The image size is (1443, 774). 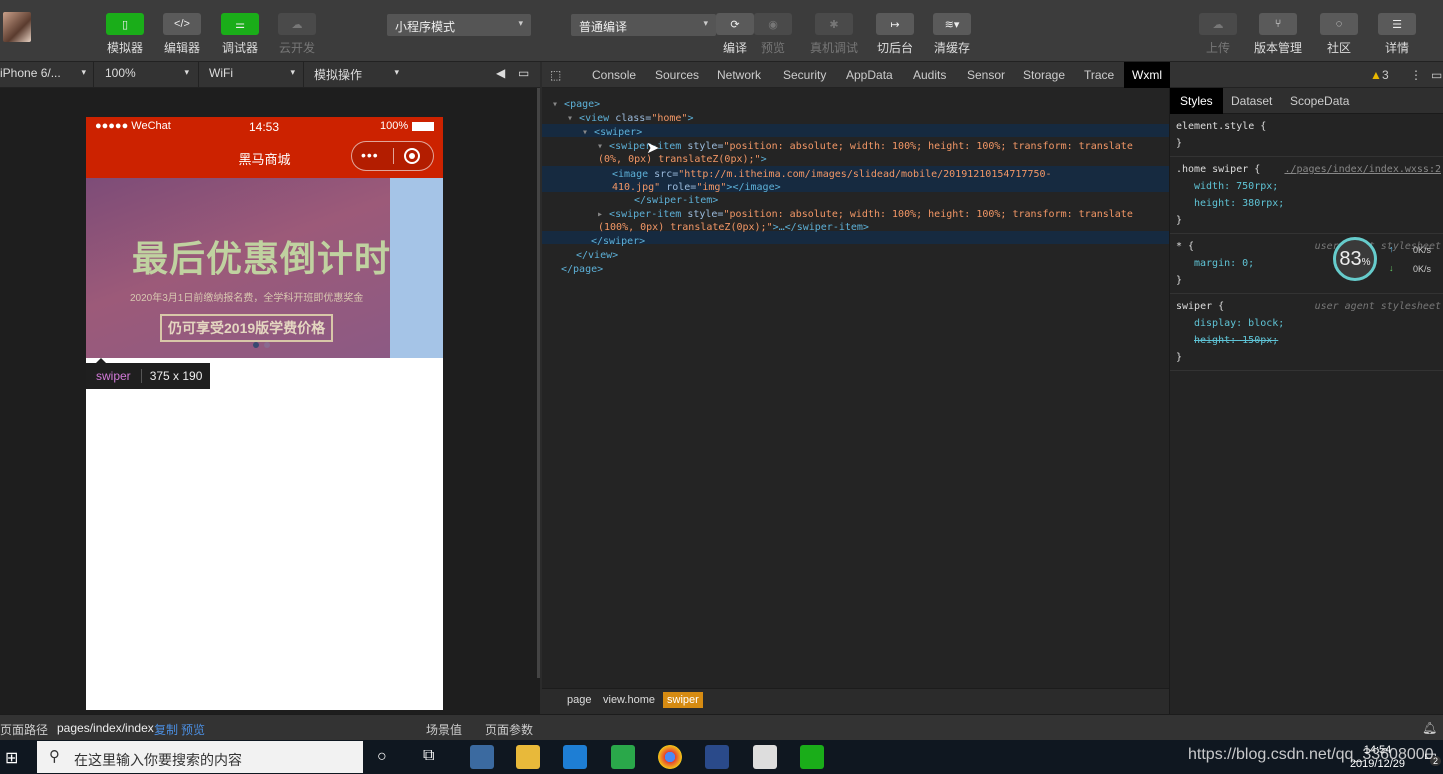 I want to click on status-bar: ●●●●● WeChat 14:53 100%, so click(x=264, y=126).